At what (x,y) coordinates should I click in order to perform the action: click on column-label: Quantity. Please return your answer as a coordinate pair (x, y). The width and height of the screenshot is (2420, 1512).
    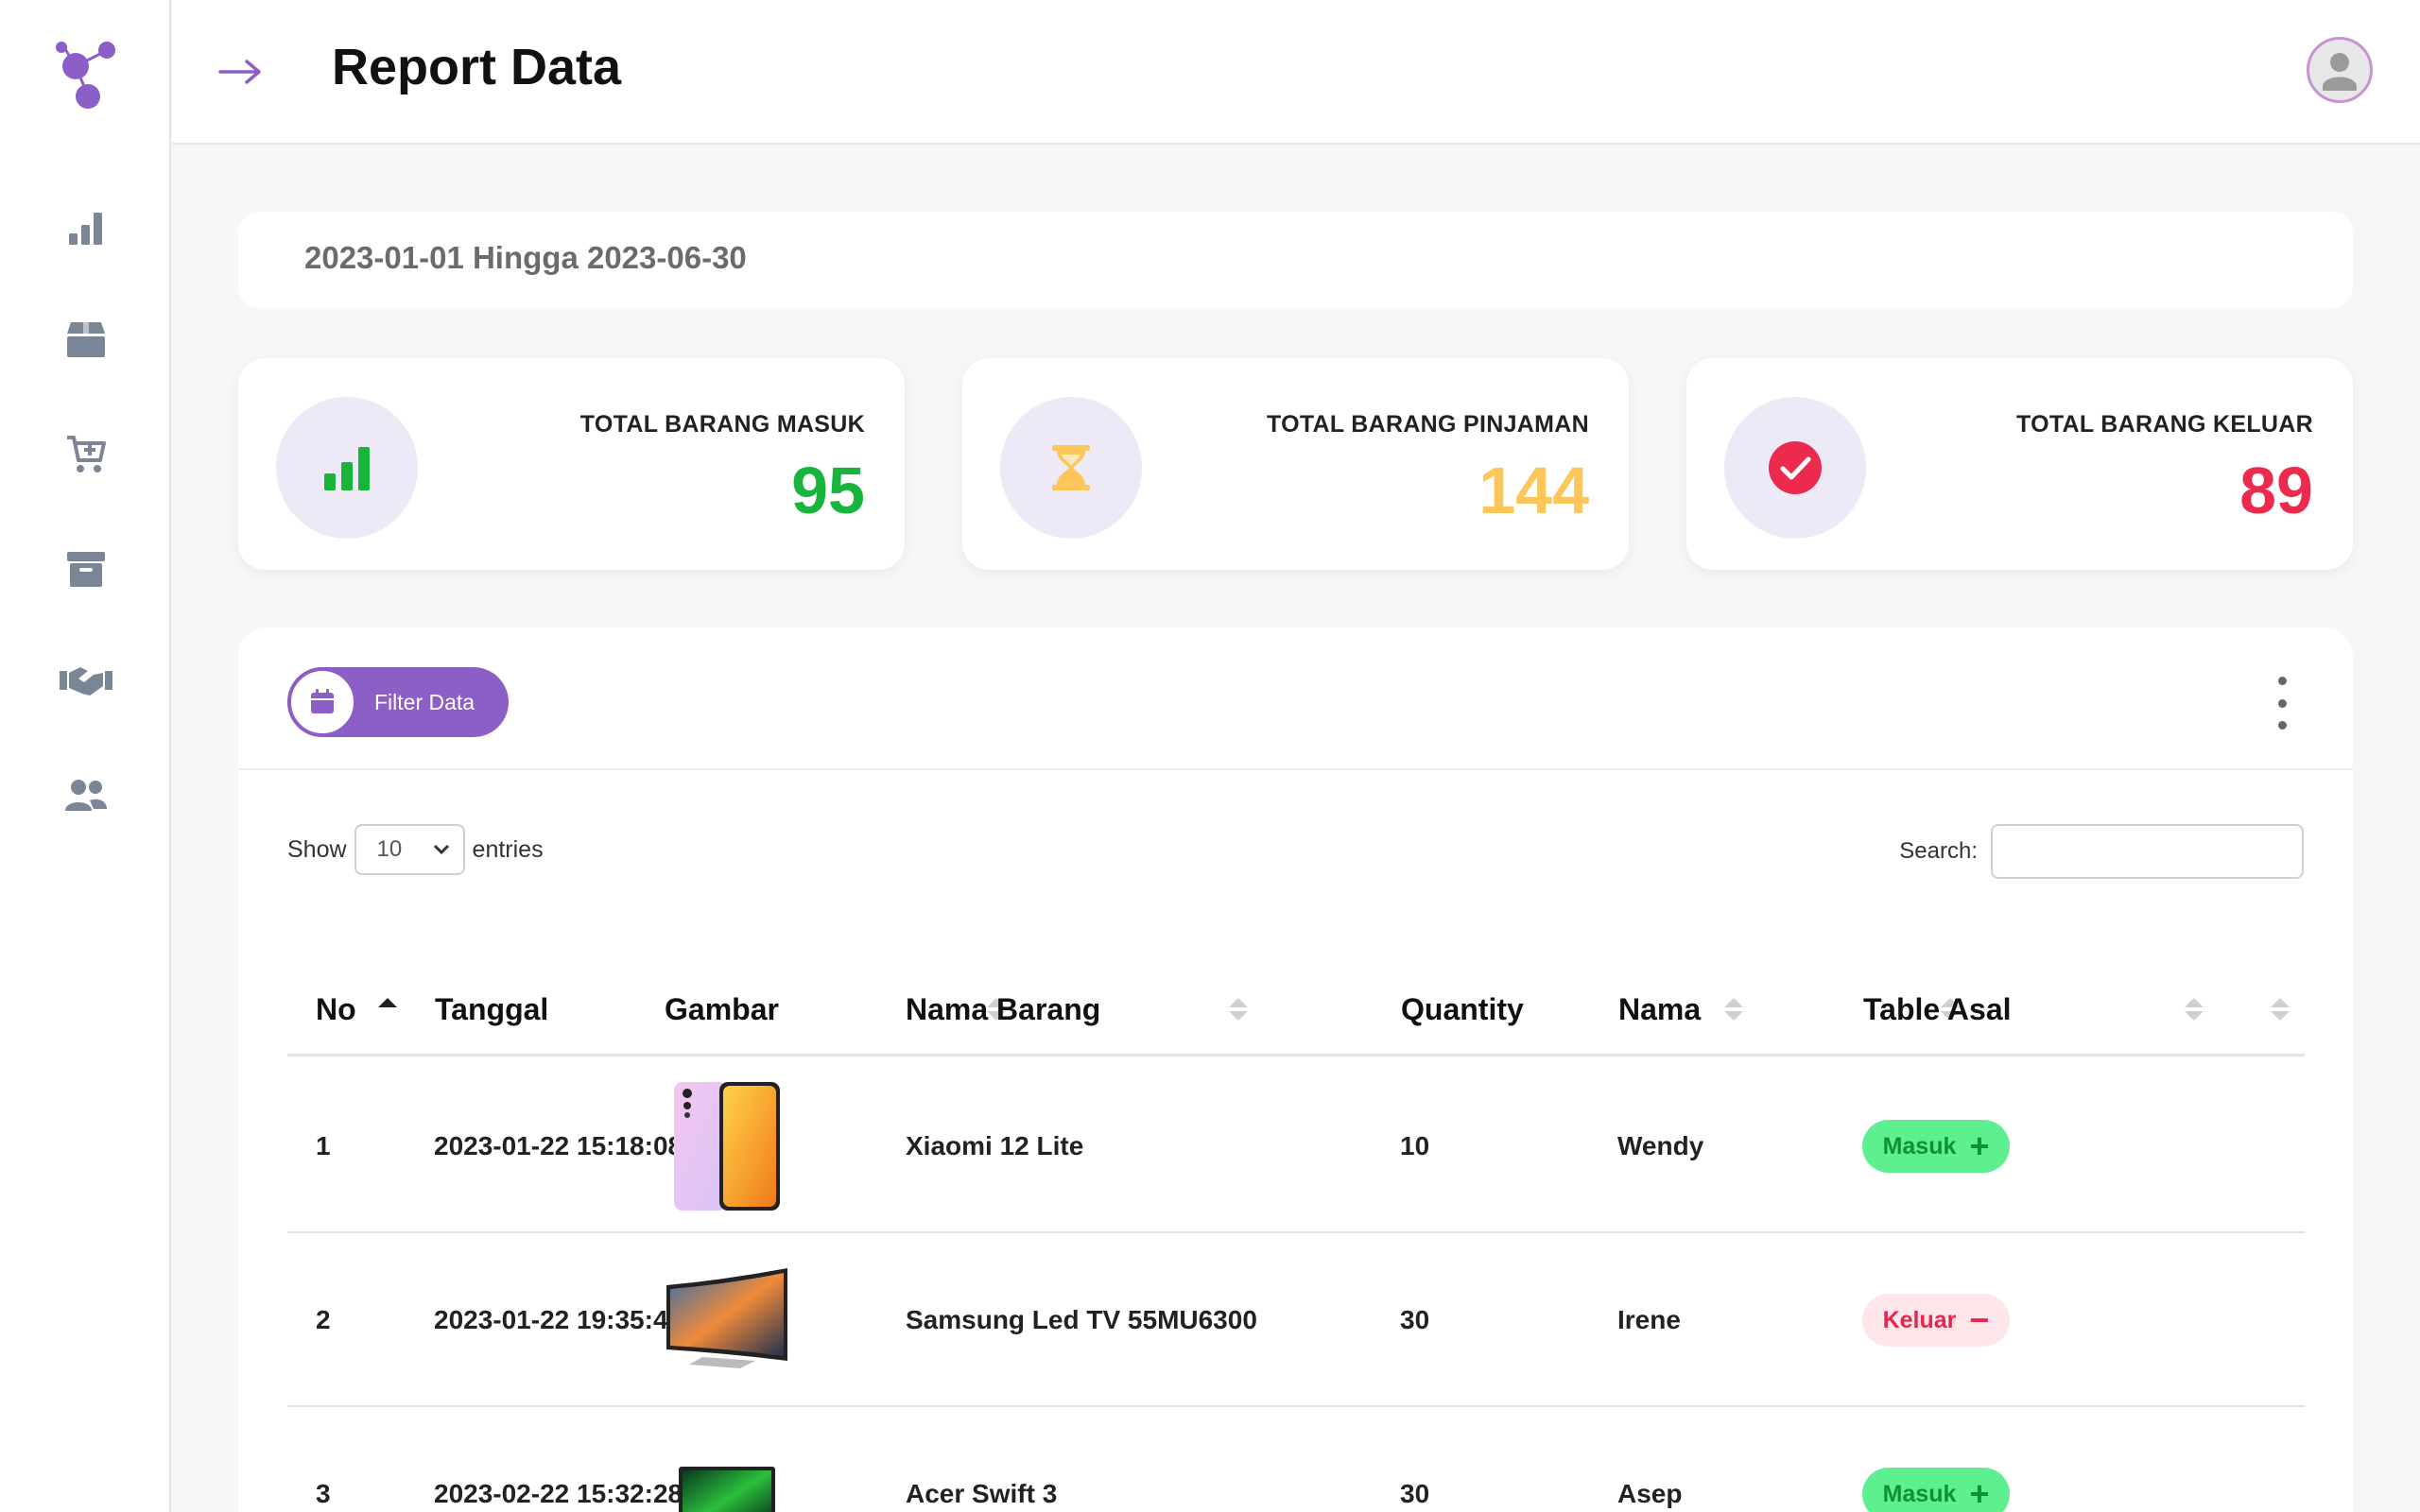
    Looking at the image, I should click on (1462, 1008).